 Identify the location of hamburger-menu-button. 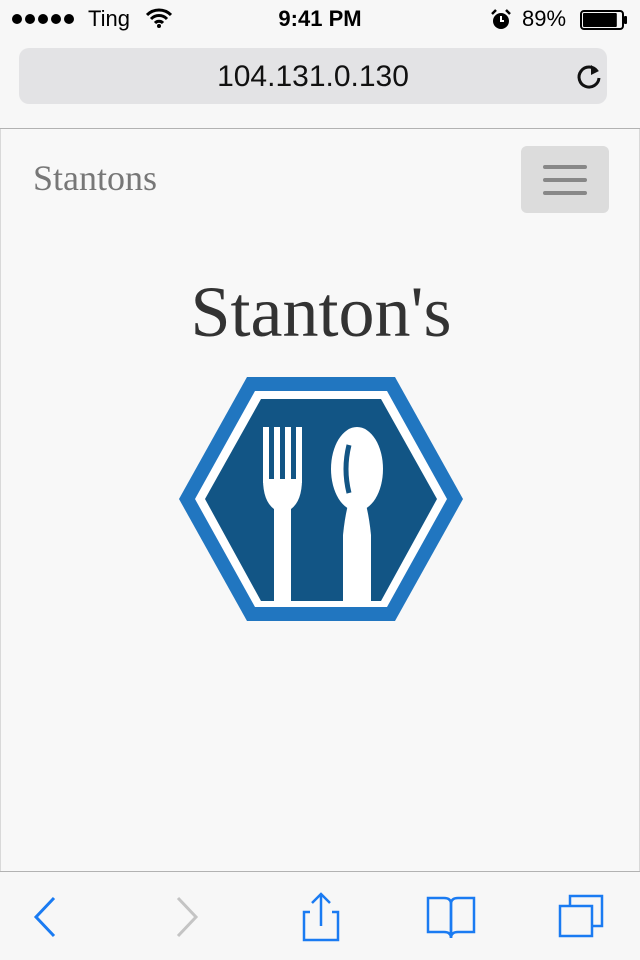
(565, 179).